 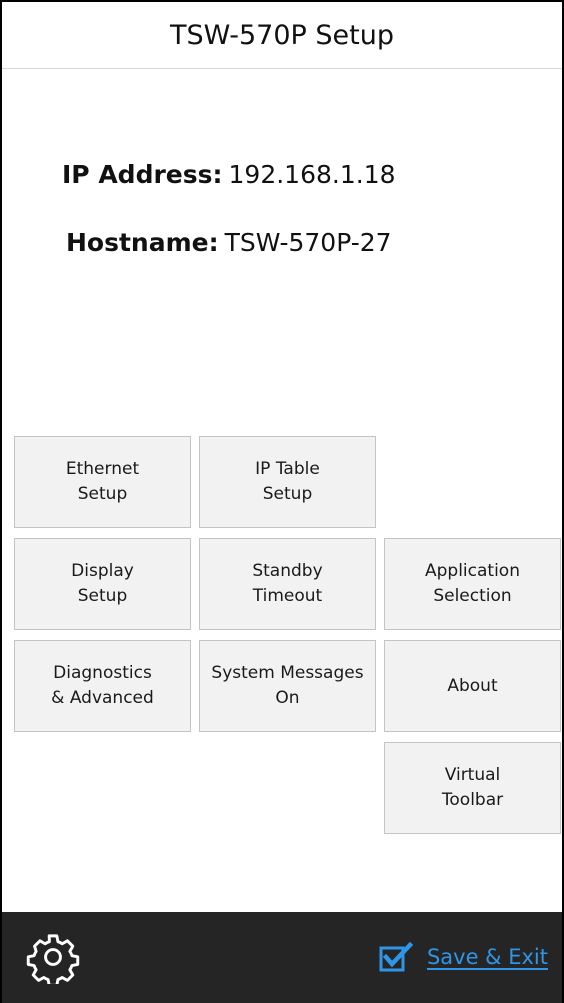 I want to click on diagnostics-advanced-button: Diagnostics & Advanced, so click(x=102, y=686).